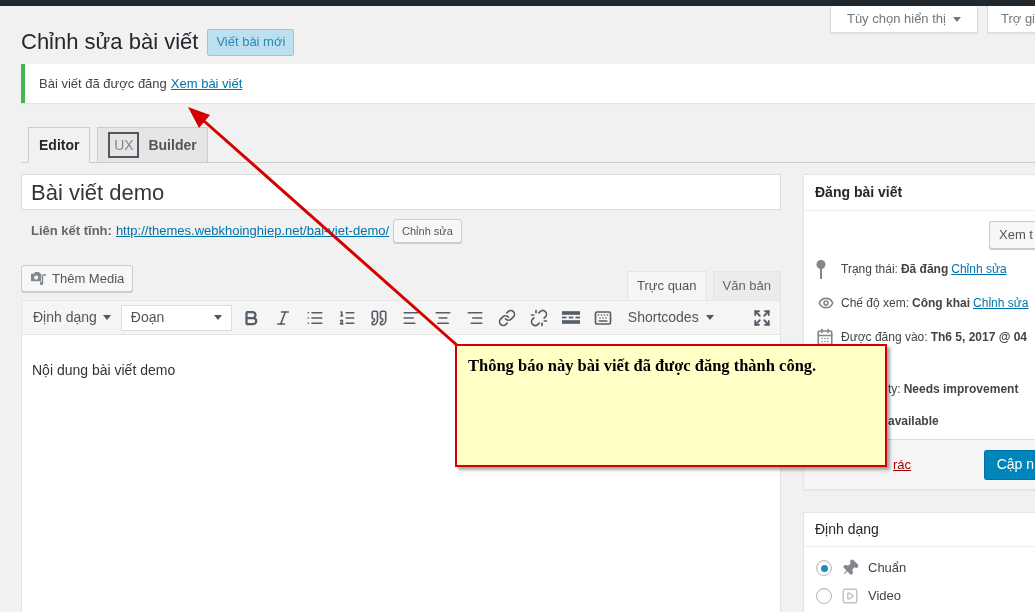 This screenshot has width=1035, height=612. I want to click on screen-option-tab: Tùy chọn hiển thị, so click(903, 19).